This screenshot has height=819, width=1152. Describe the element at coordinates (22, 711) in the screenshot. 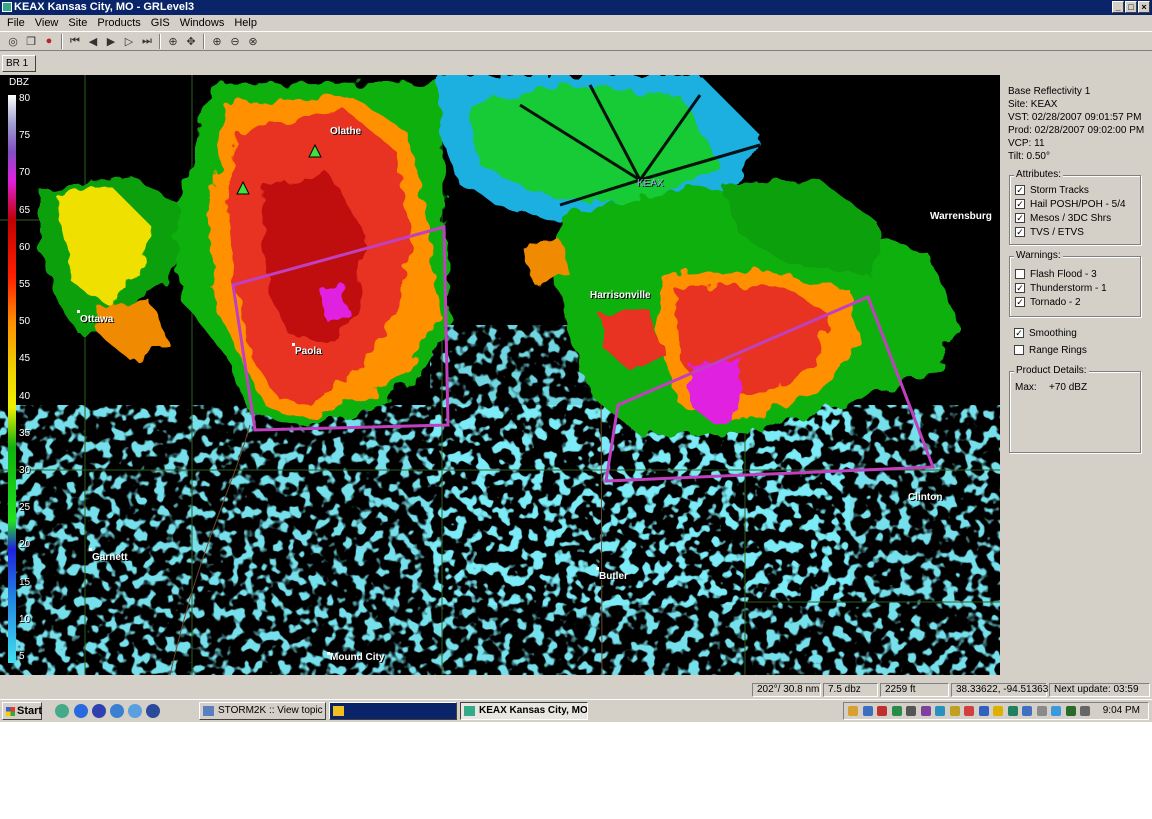

I see `start-button: Start` at that location.